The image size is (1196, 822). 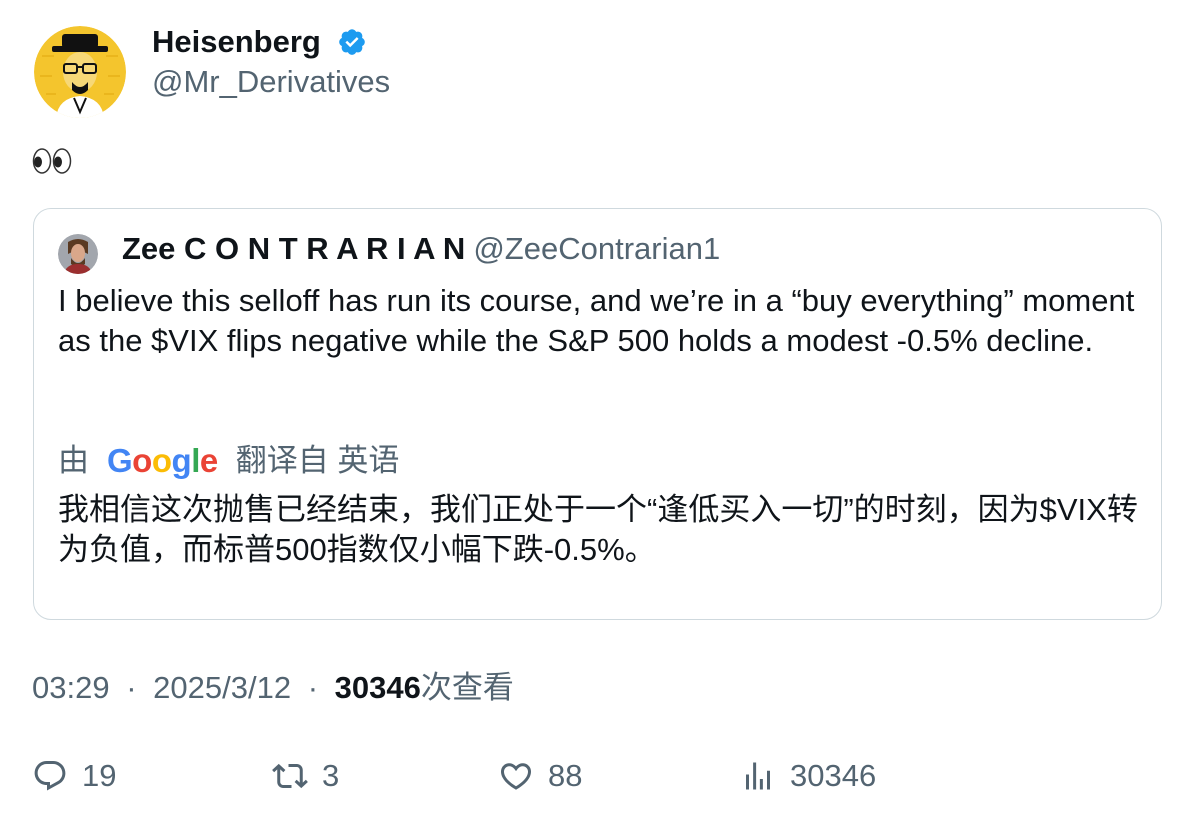 What do you see at coordinates (833, 775) in the screenshot?
I see `views-action-count: 30346` at bounding box center [833, 775].